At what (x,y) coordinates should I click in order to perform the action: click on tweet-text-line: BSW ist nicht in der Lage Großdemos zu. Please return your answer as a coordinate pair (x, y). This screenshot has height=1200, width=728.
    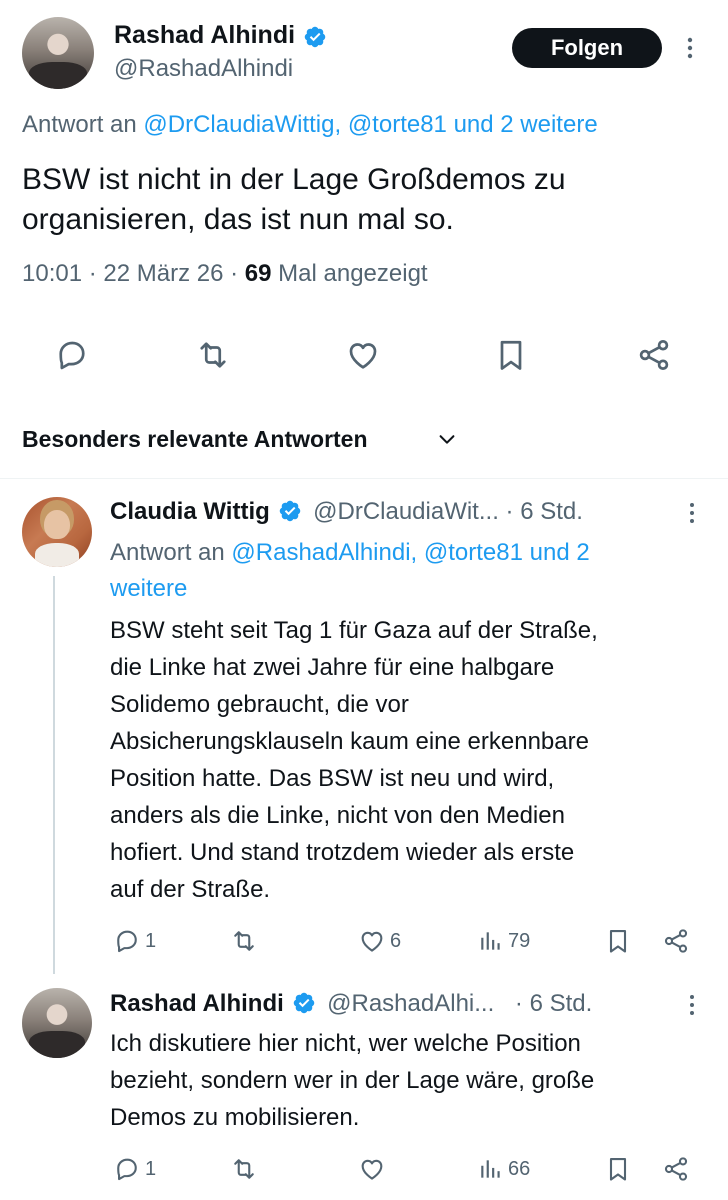
    Looking at the image, I should click on (294, 179).